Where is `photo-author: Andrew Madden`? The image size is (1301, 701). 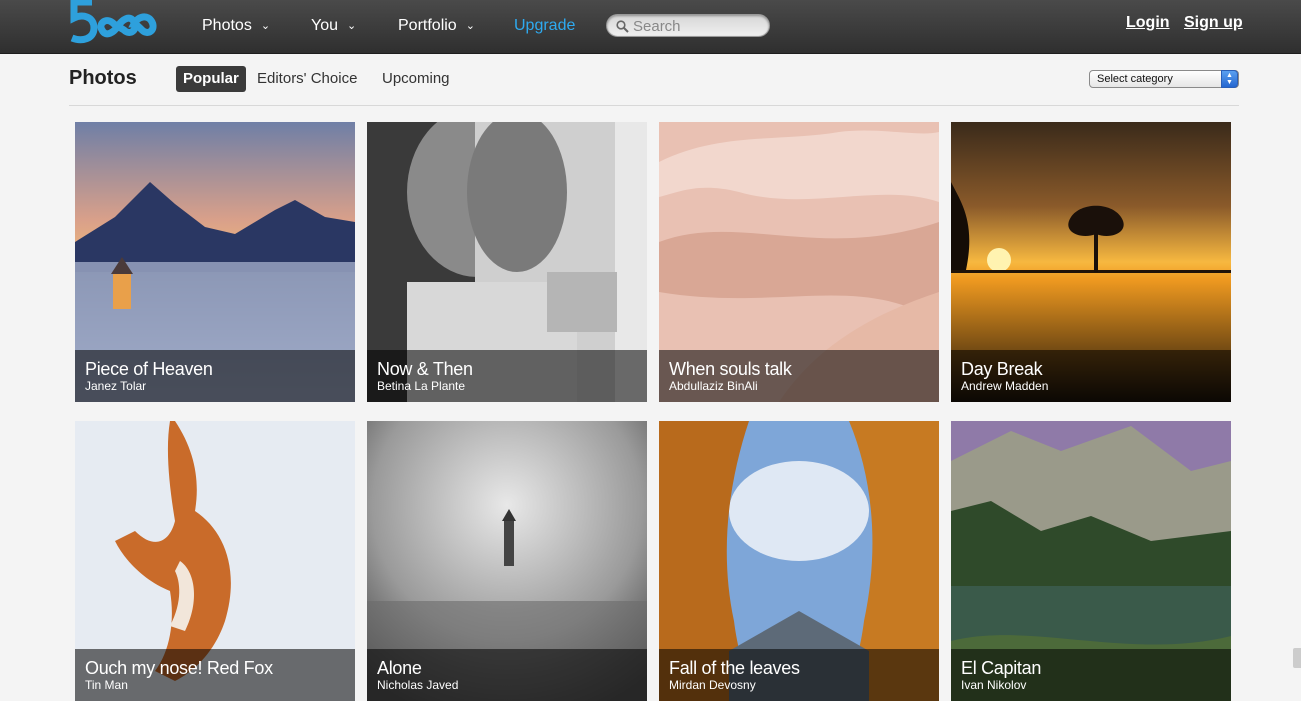
photo-author: Andrew Madden is located at coordinates (1091, 386).